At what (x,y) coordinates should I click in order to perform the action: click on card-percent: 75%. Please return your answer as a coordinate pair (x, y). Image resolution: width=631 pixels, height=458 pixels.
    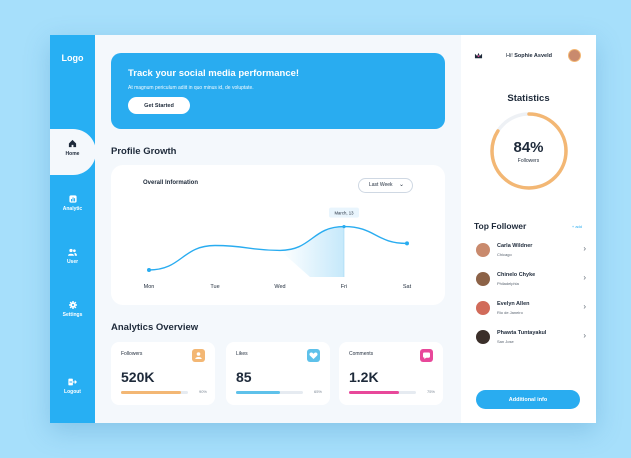
    Looking at the image, I should click on (430, 391).